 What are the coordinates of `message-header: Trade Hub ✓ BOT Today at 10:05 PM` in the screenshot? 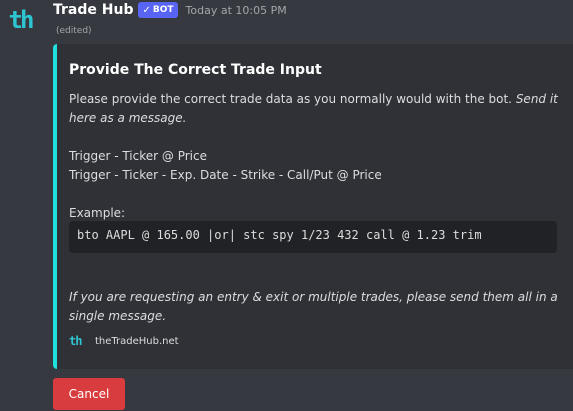 It's located at (170, 10).